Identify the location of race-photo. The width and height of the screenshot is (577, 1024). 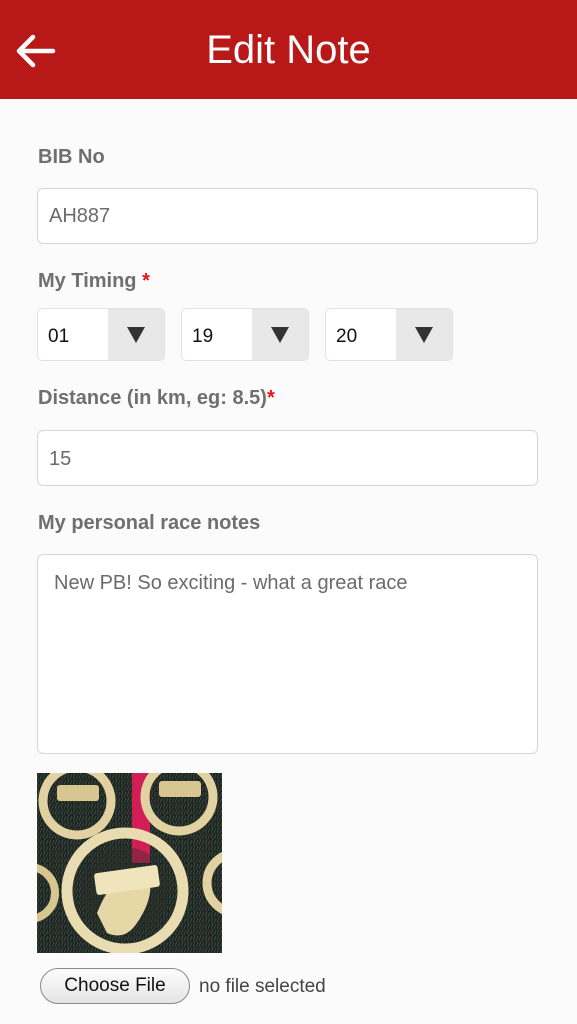
(129, 863).